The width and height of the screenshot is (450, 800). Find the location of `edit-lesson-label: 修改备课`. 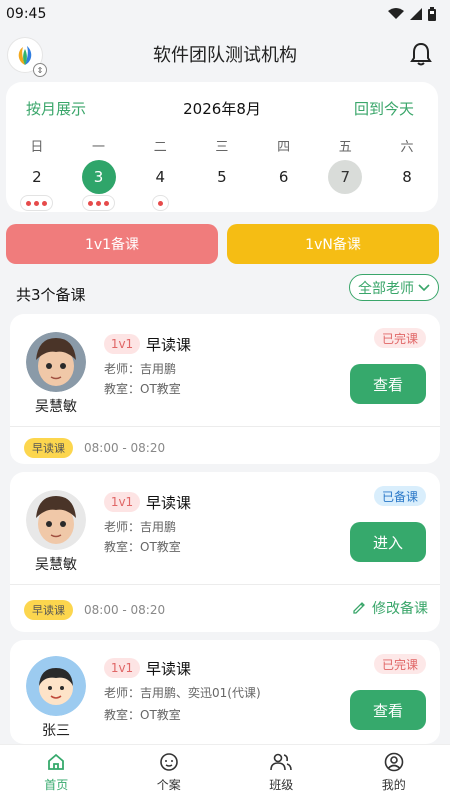

edit-lesson-label: 修改备课 is located at coordinates (400, 609).